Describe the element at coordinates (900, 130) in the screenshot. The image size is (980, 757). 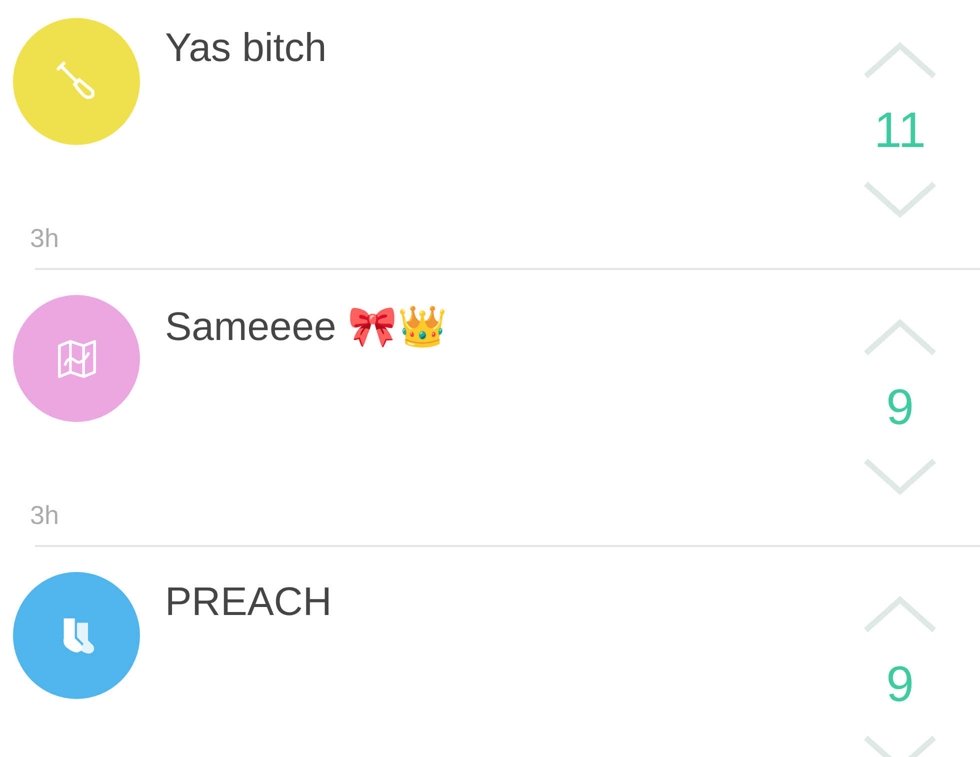
I see `vote-count: 11` at that location.